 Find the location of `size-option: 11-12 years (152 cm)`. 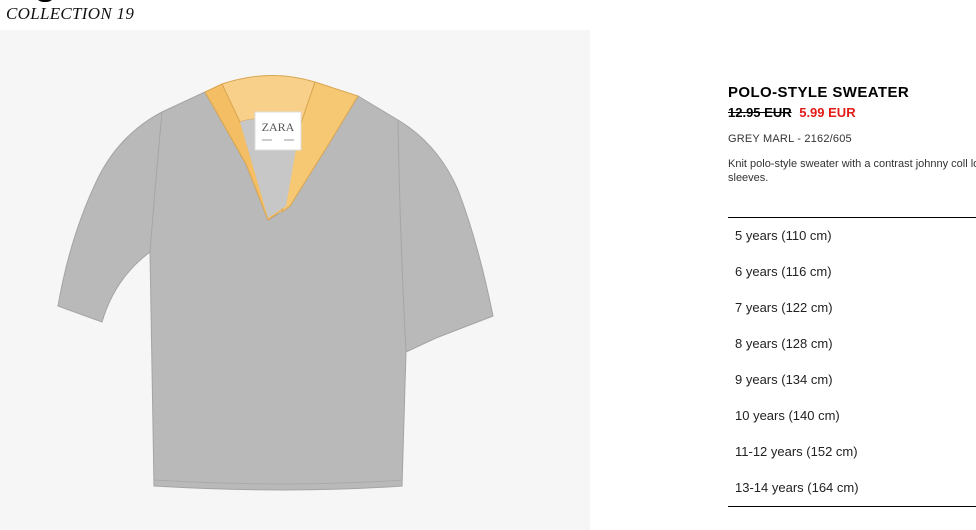

size-option: 11-12 years (152 cm) is located at coordinates (852, 452).